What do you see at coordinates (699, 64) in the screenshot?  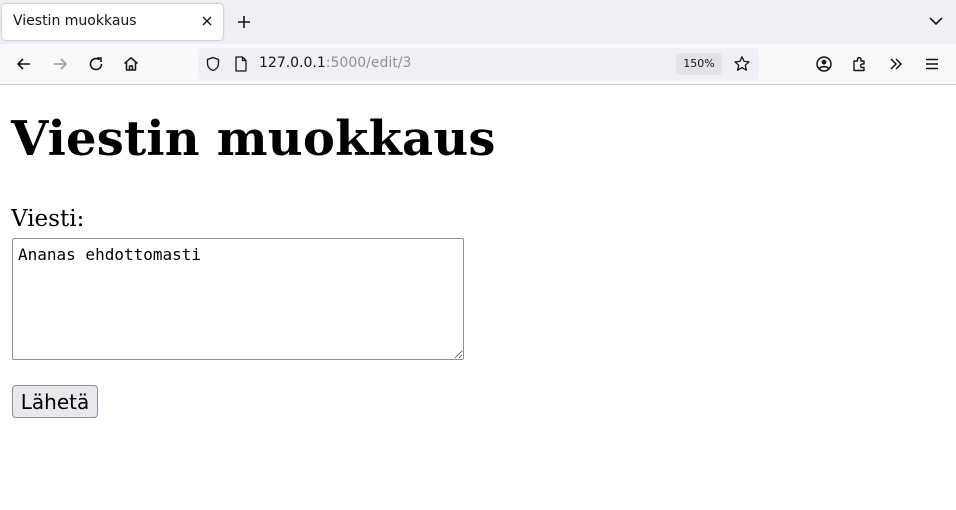 I see `zoom-indicator: 150%` at bounding box center [699, 64].